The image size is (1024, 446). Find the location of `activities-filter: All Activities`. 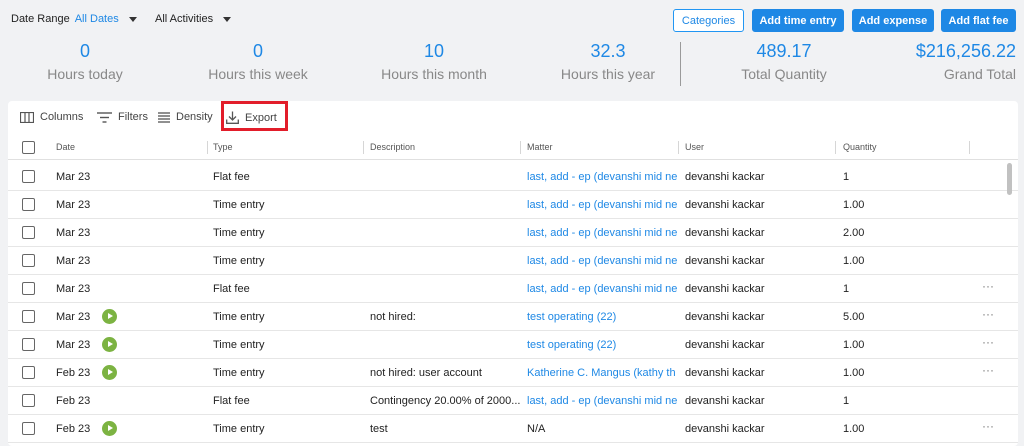

activities-filter: All Activities is located at coordinates (193, 19).